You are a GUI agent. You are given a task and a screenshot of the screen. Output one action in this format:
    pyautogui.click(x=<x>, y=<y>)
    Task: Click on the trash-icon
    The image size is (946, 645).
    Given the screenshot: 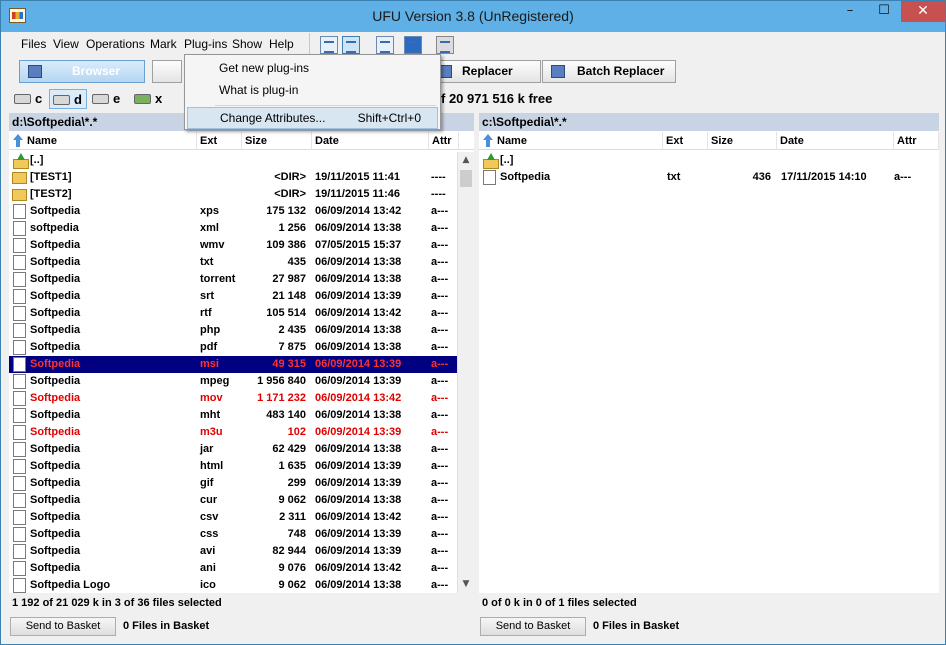 What is the action you would take?
    pyautogui.click(x=445, y=45)
    